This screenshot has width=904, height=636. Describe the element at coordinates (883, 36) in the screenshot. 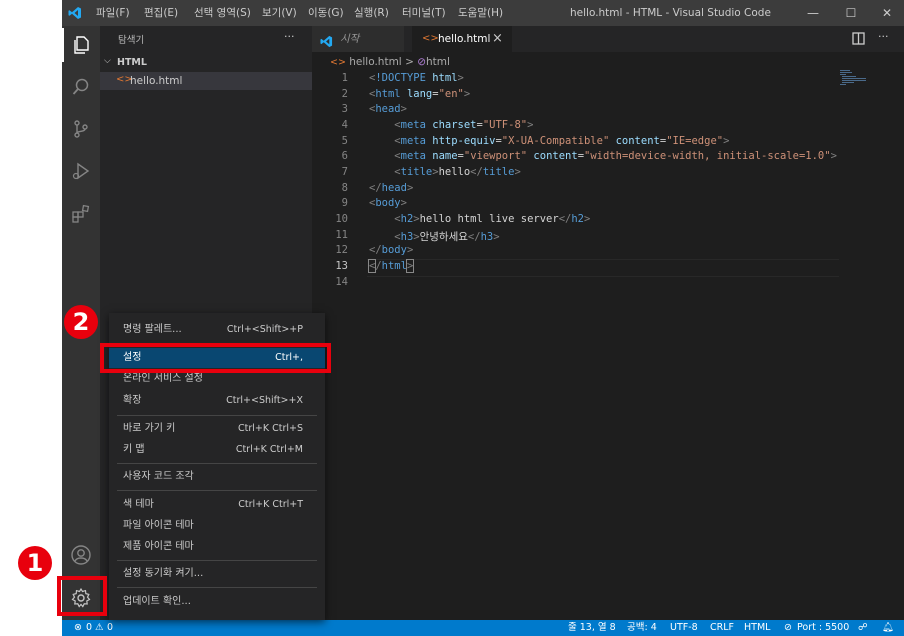

I see `editor-more-icon: ···` at that location.